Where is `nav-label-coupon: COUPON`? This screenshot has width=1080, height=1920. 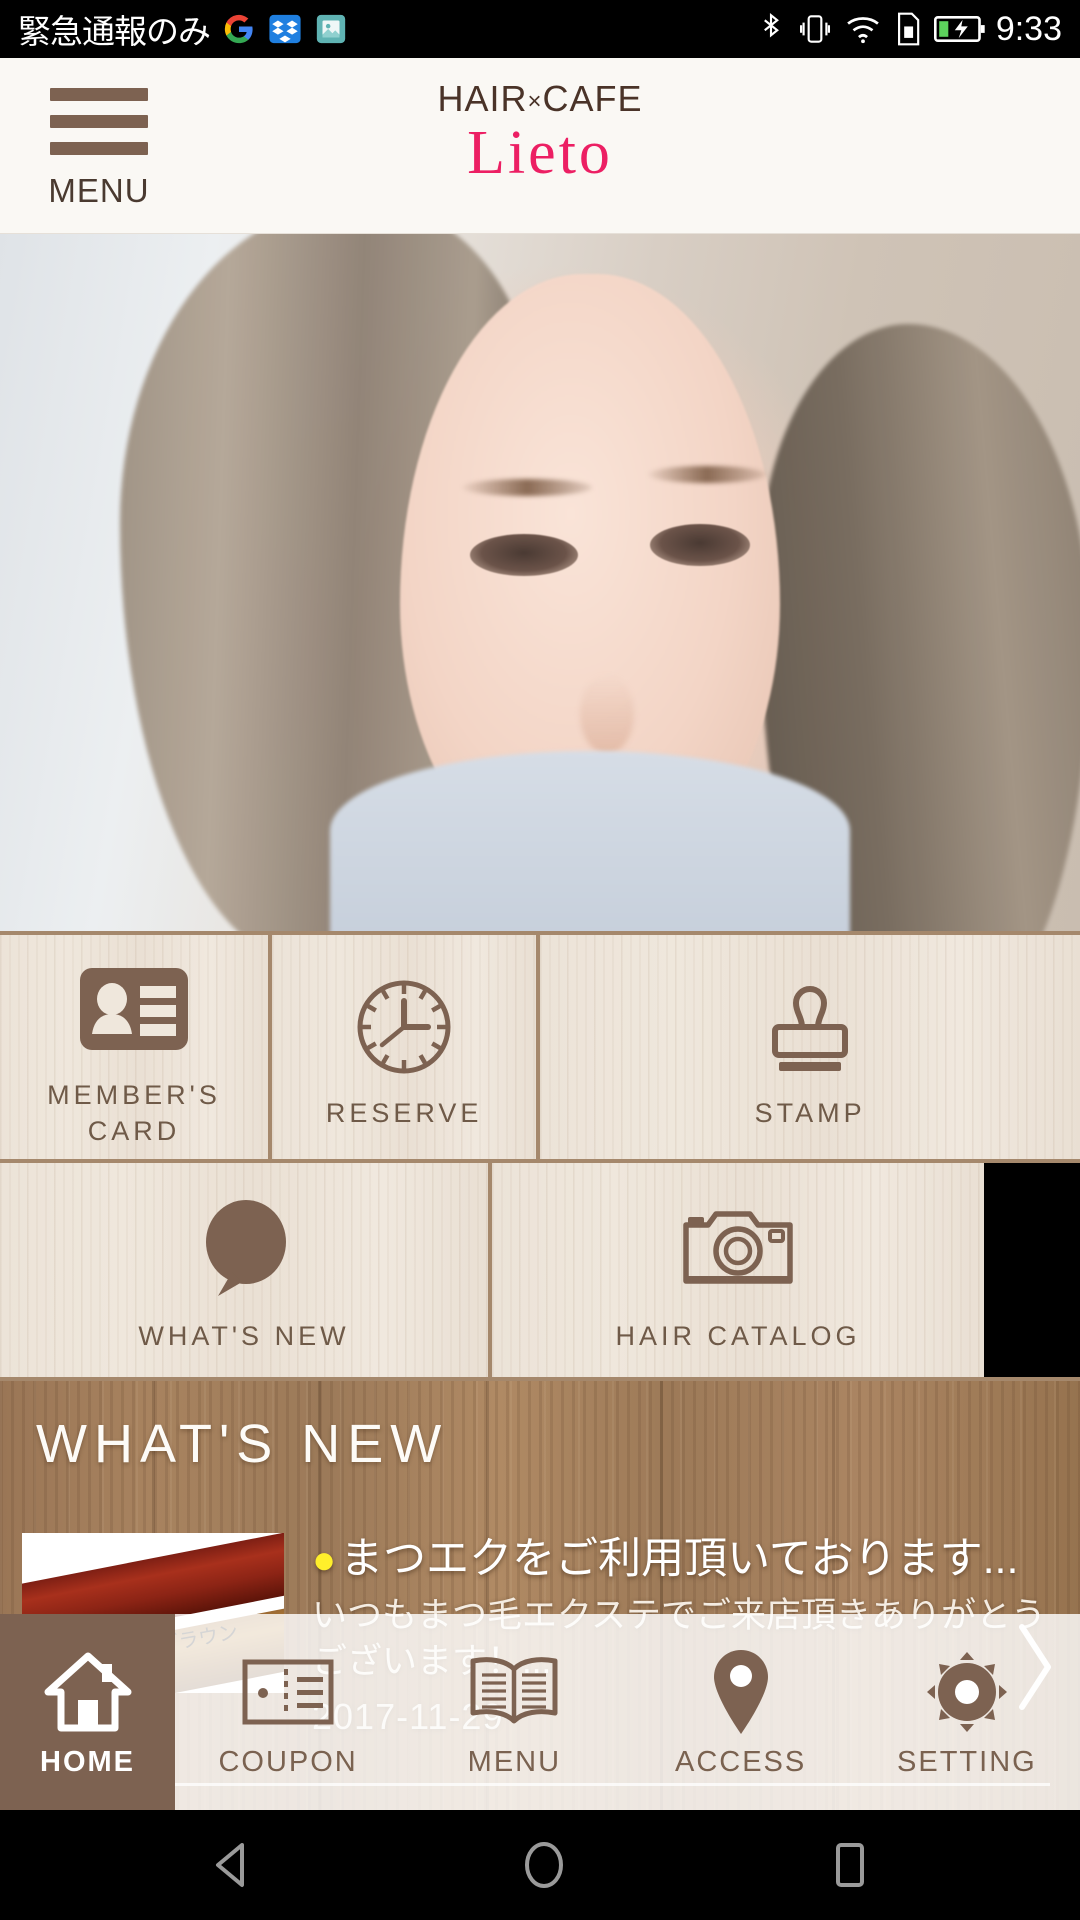
nav-label-coupon: COUPON is located at coordinates (288, 1761).